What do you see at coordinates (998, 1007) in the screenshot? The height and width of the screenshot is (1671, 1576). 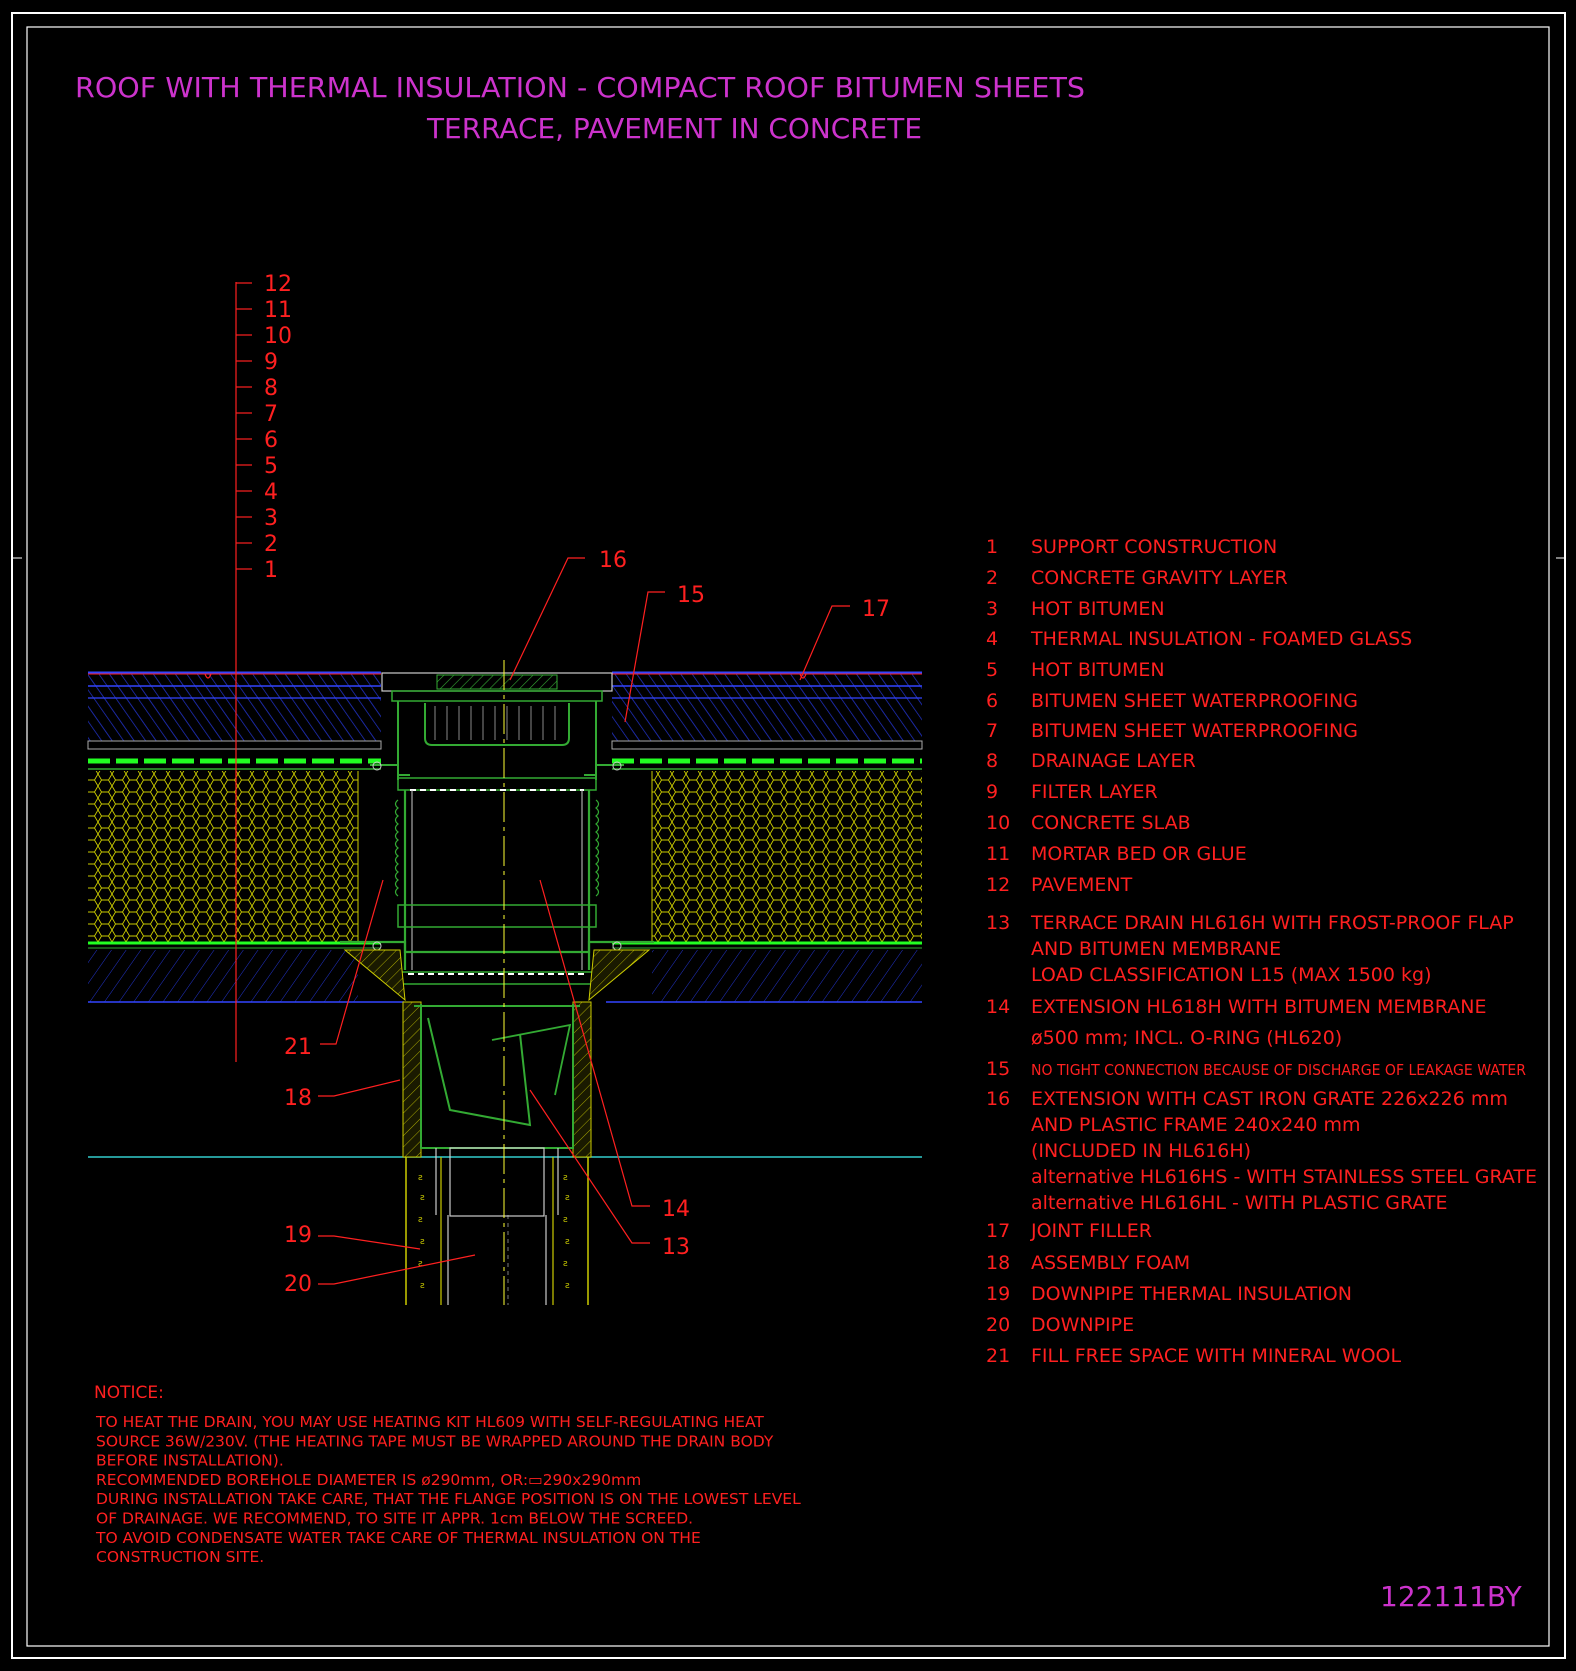 I see `legend-number: 14` at bounding box center [998, 1007].